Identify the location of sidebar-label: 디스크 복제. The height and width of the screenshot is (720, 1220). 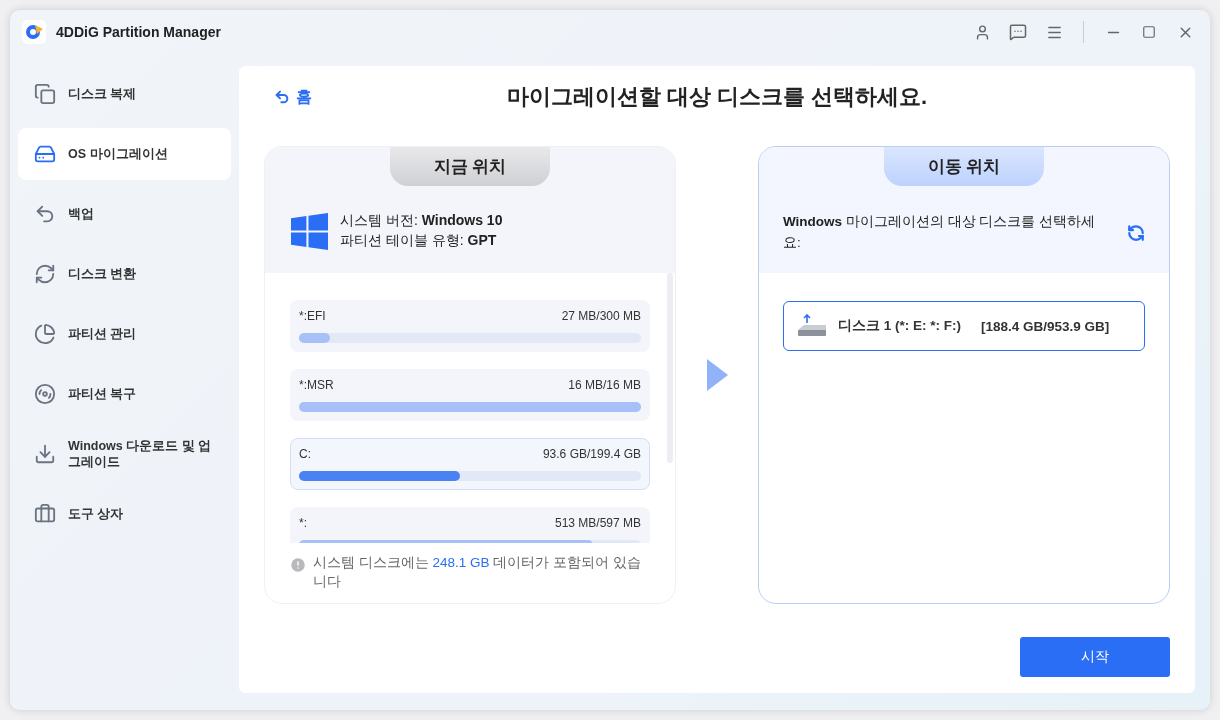
(102, 94).